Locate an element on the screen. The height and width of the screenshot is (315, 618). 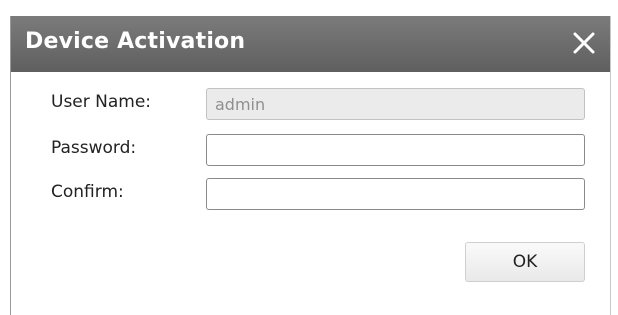
close-icon is located at coordinates (584, 43).